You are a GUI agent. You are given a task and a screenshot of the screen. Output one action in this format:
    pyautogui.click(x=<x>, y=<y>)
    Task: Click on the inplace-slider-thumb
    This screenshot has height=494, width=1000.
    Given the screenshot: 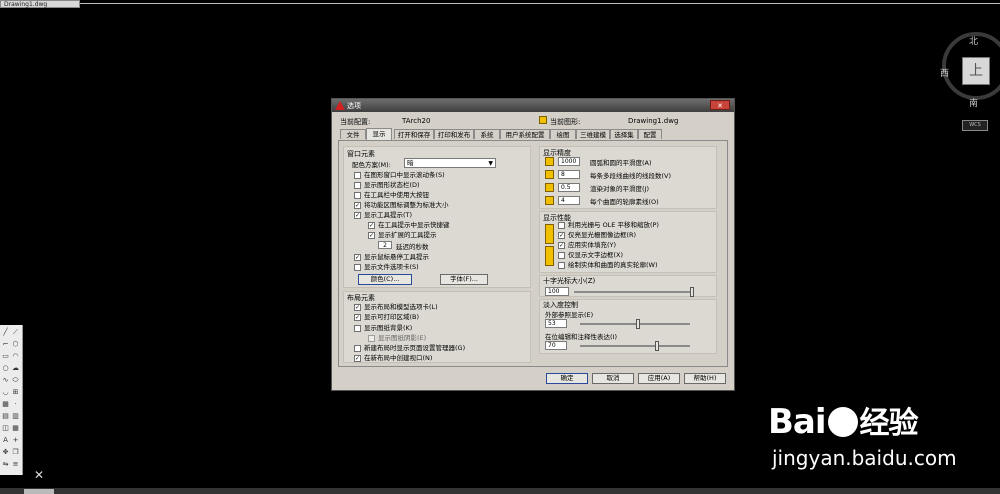 What is the action you would take?
    pyautogui.click(x=657, y=346)
    